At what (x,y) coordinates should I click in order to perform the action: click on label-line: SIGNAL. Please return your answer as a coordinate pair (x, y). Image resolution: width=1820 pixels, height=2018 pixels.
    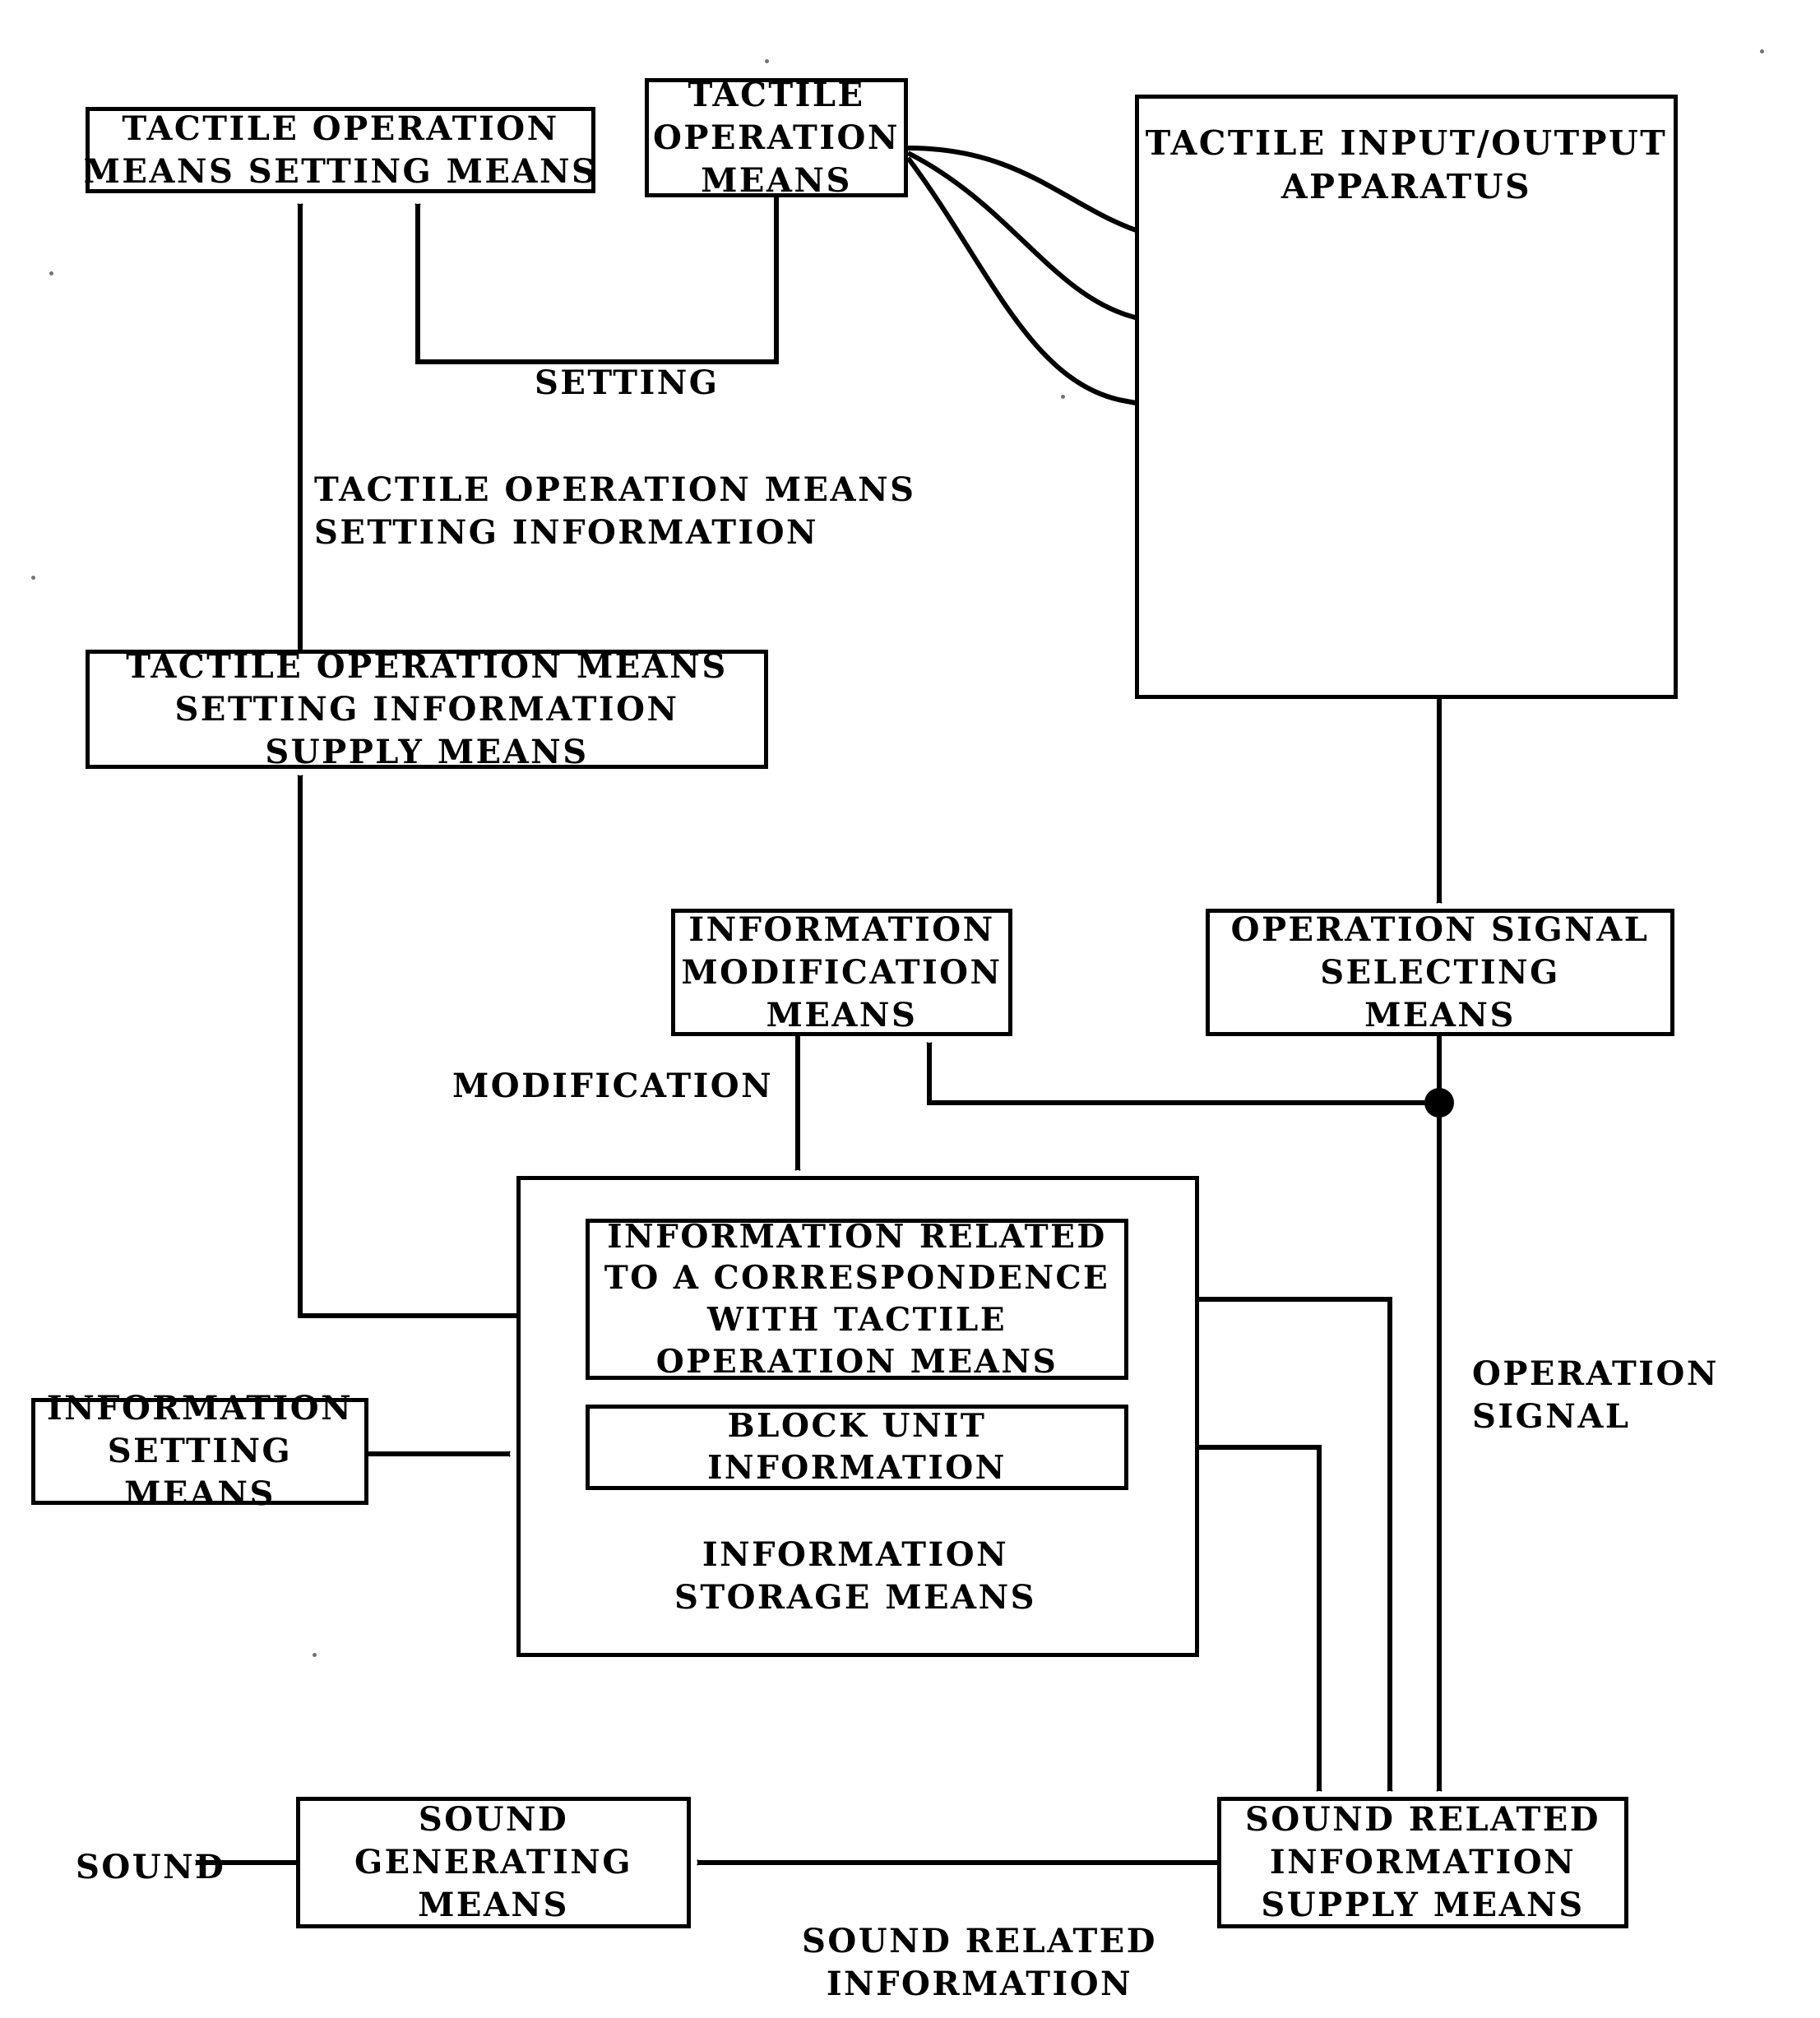
    Looking at the image, I should click on (1551, 1416).